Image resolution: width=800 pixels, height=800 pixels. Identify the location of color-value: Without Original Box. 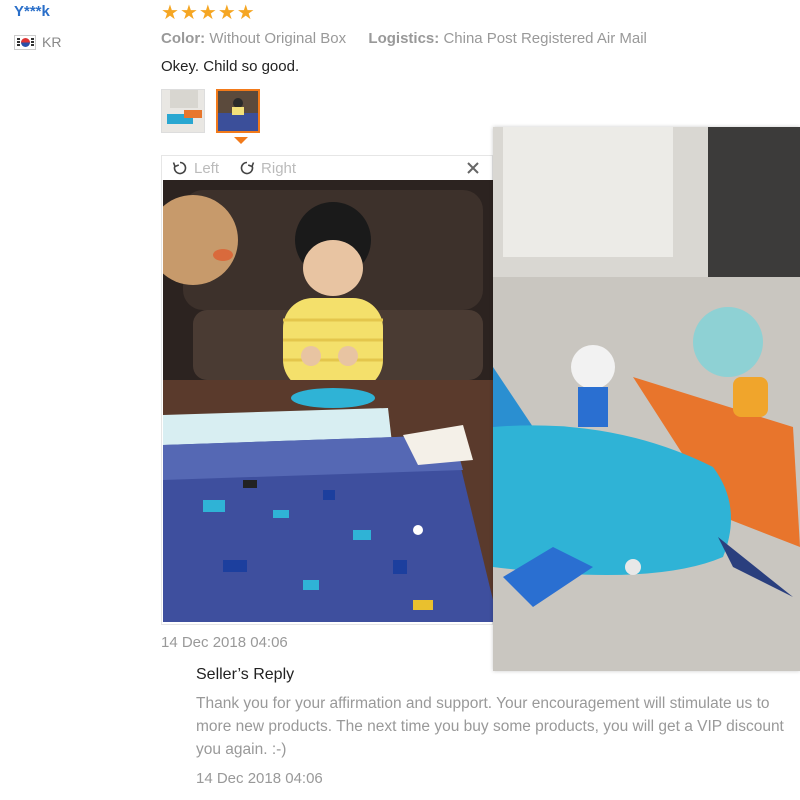
(278, 38).